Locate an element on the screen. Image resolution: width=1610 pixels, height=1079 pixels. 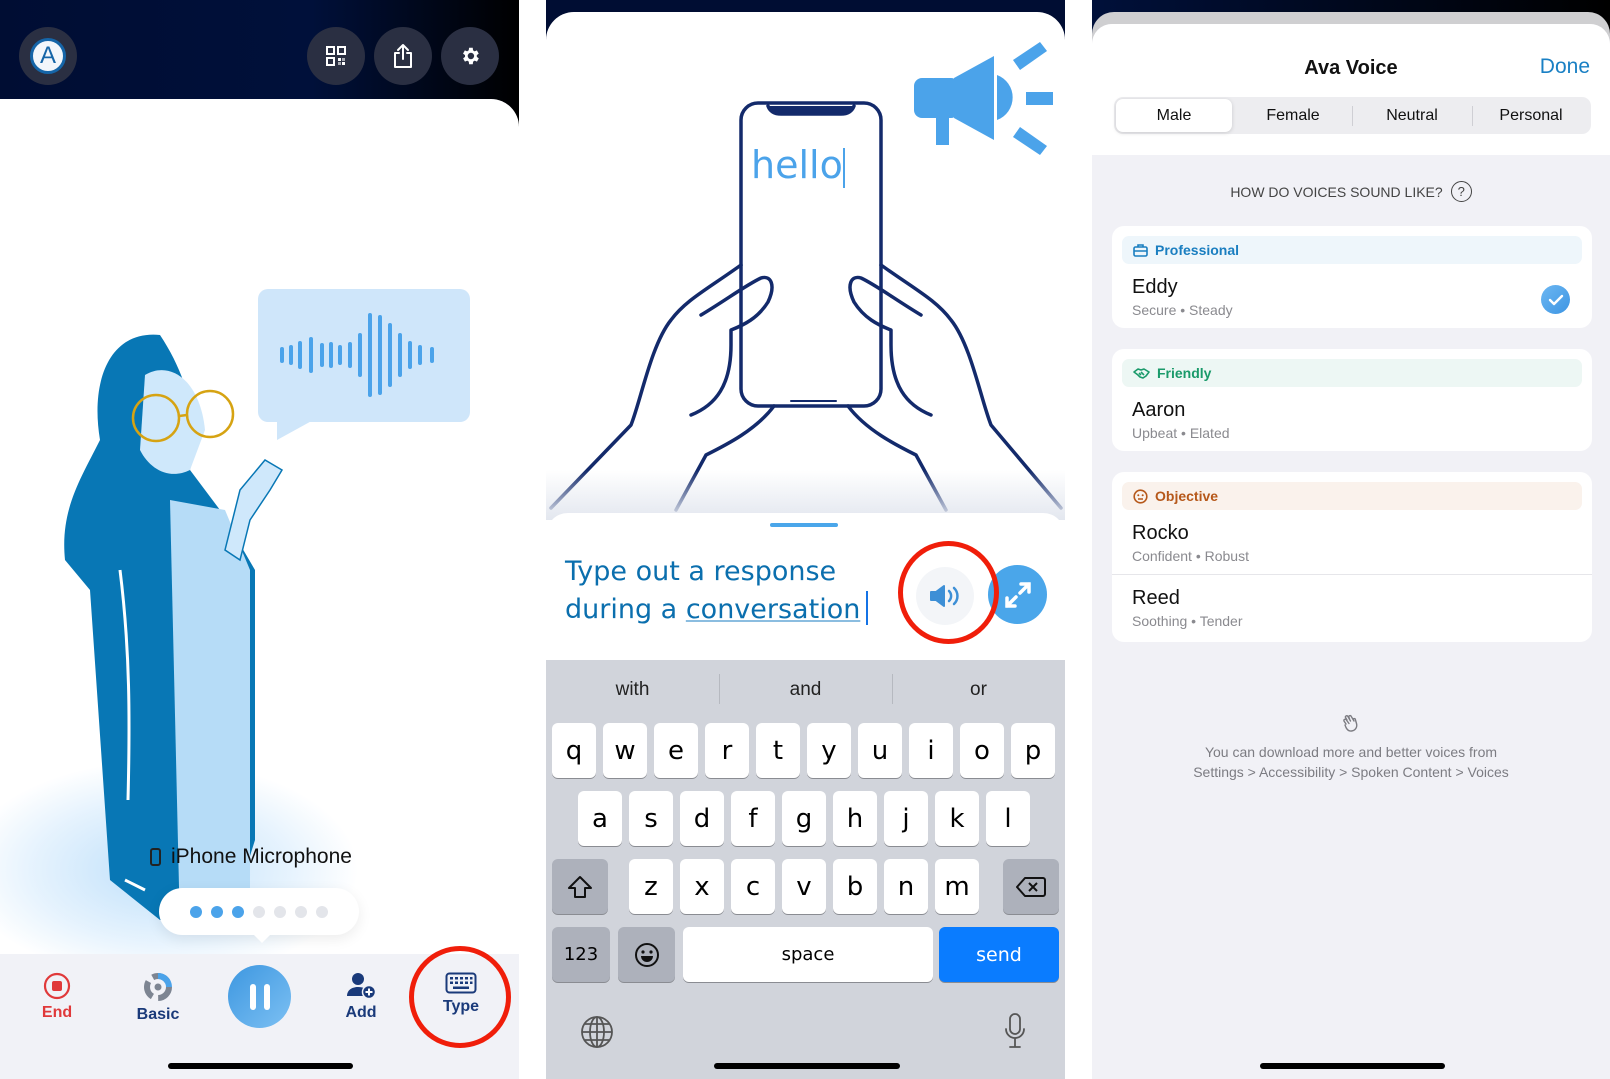
globe-icon is located at coordinates (597, 1032).